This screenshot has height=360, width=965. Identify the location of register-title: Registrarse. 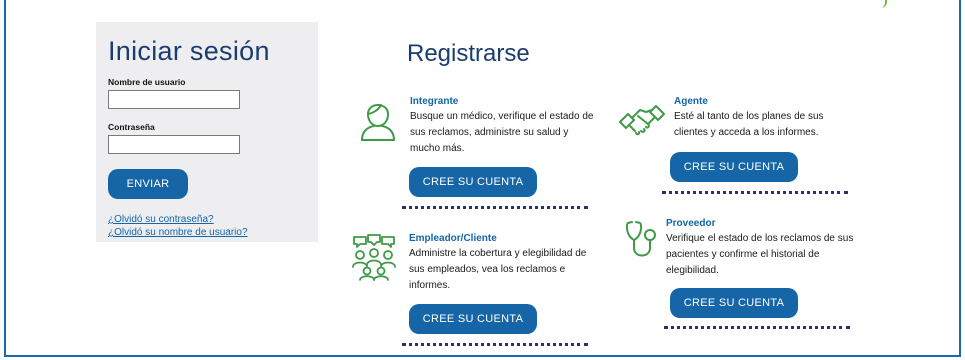
(468, 53).